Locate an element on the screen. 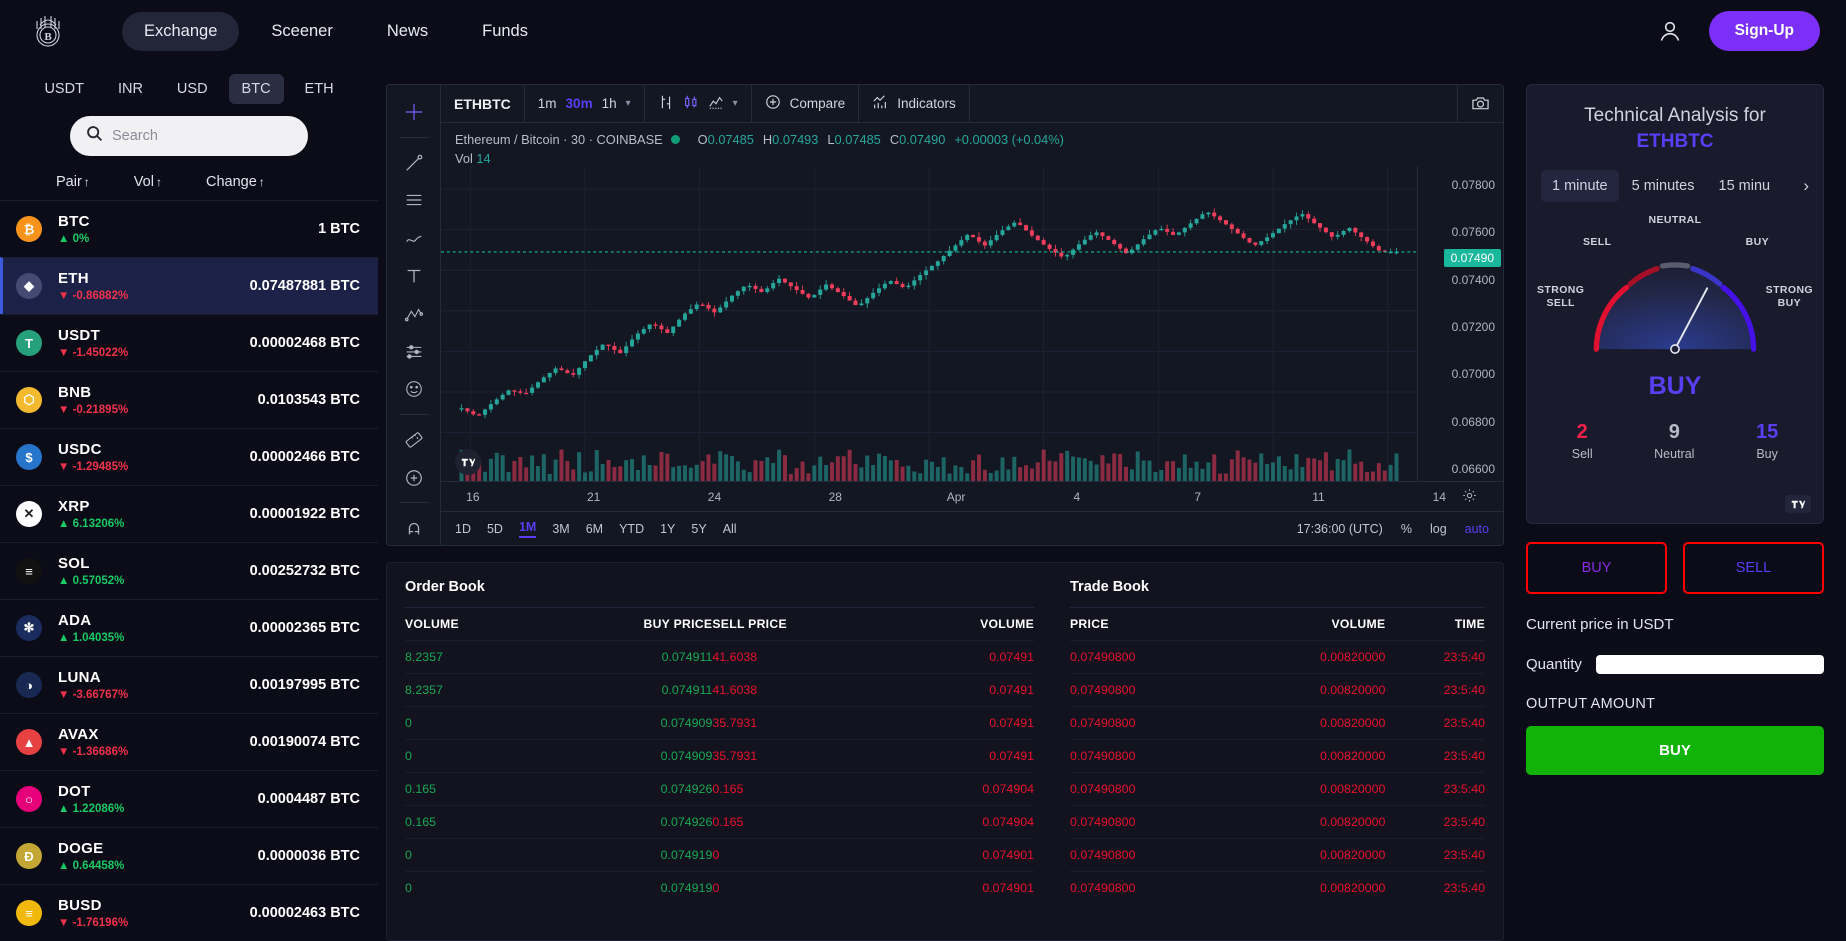 This screenshot has height=941, width=1846. nav-item-exchange: Exchange is located at coordinates (181, 31).